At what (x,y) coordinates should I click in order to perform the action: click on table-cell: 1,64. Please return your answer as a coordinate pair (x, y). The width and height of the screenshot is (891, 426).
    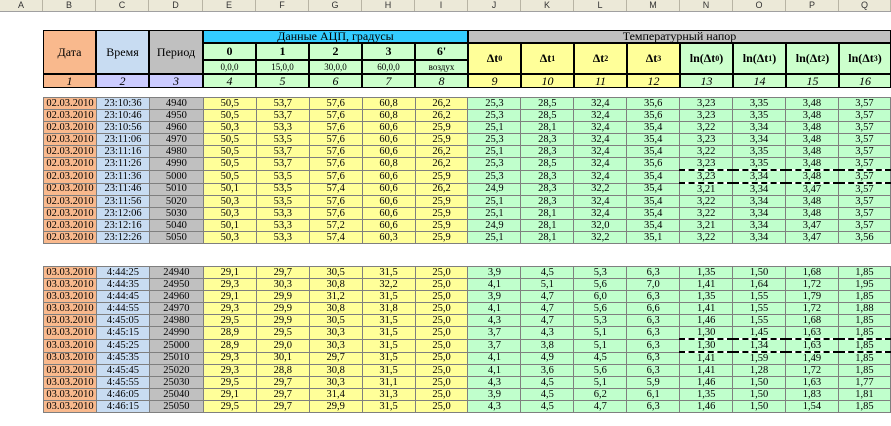
    Looking at the image, I should click on (759, 284).